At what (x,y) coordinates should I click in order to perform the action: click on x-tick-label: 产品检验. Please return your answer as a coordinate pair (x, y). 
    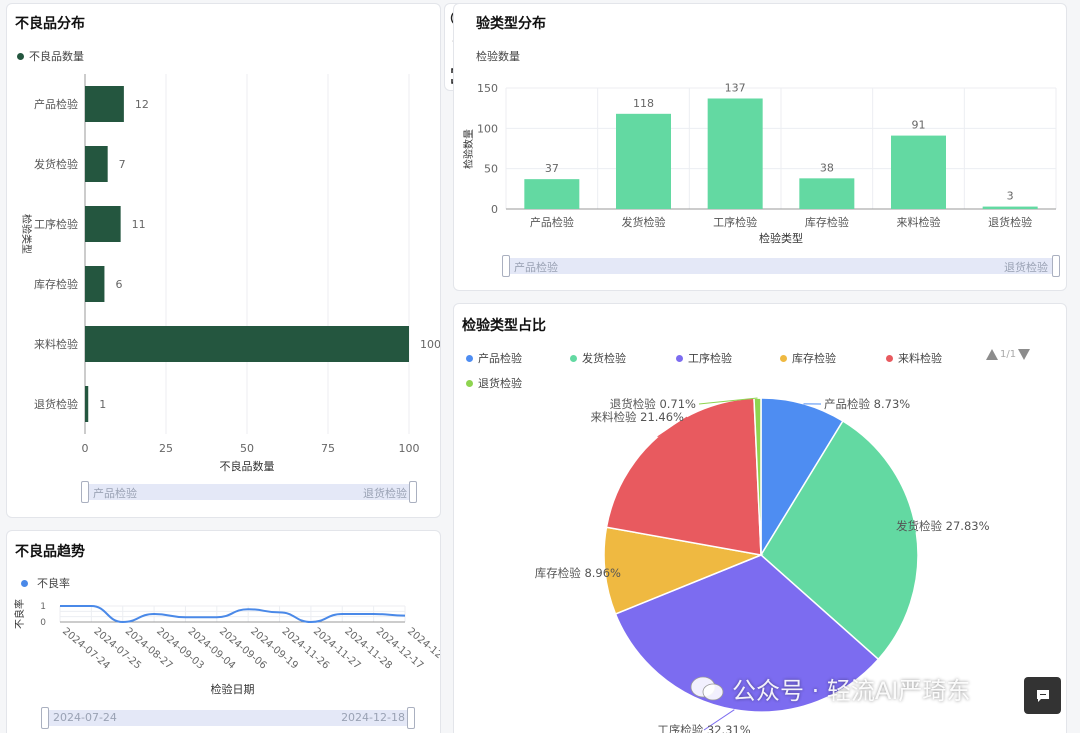
    Looking at the image, I should click on (552, 222).